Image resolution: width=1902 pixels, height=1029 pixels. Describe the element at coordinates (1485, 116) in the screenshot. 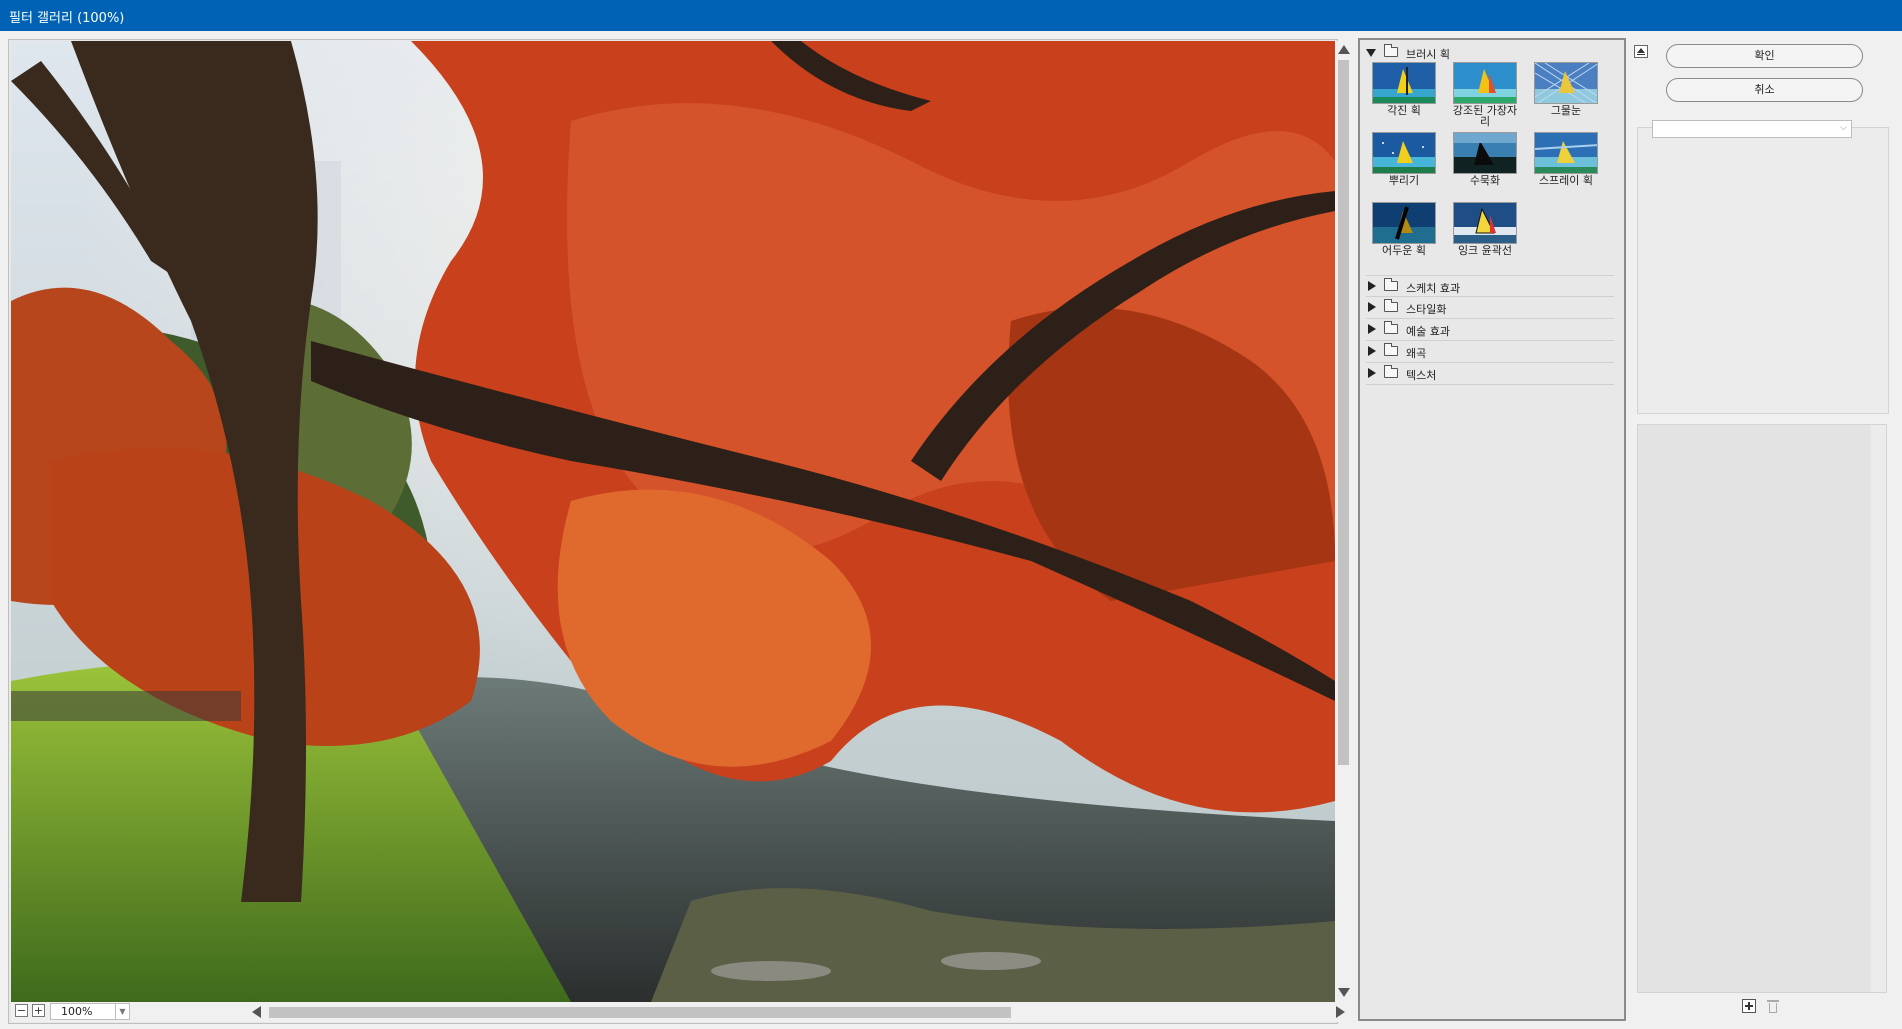

I see `filter-label: 강조된 가장자리` at that location.